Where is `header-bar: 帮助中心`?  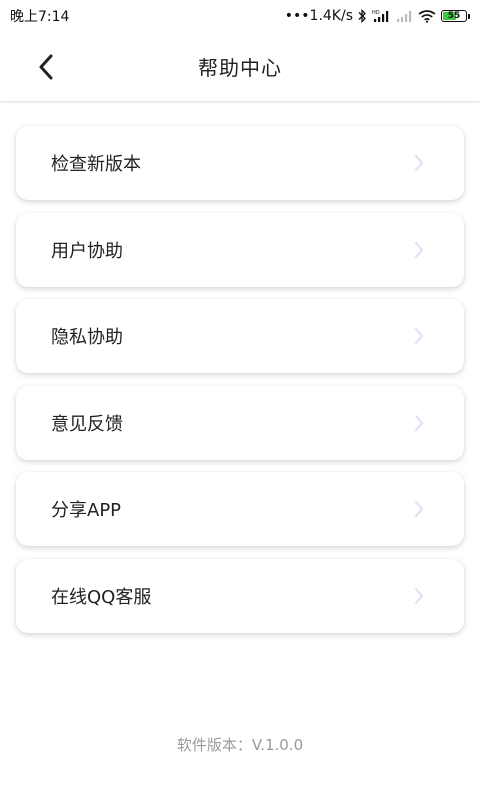 header-bar: 帮助中心 is located at coordinates (240, 67).